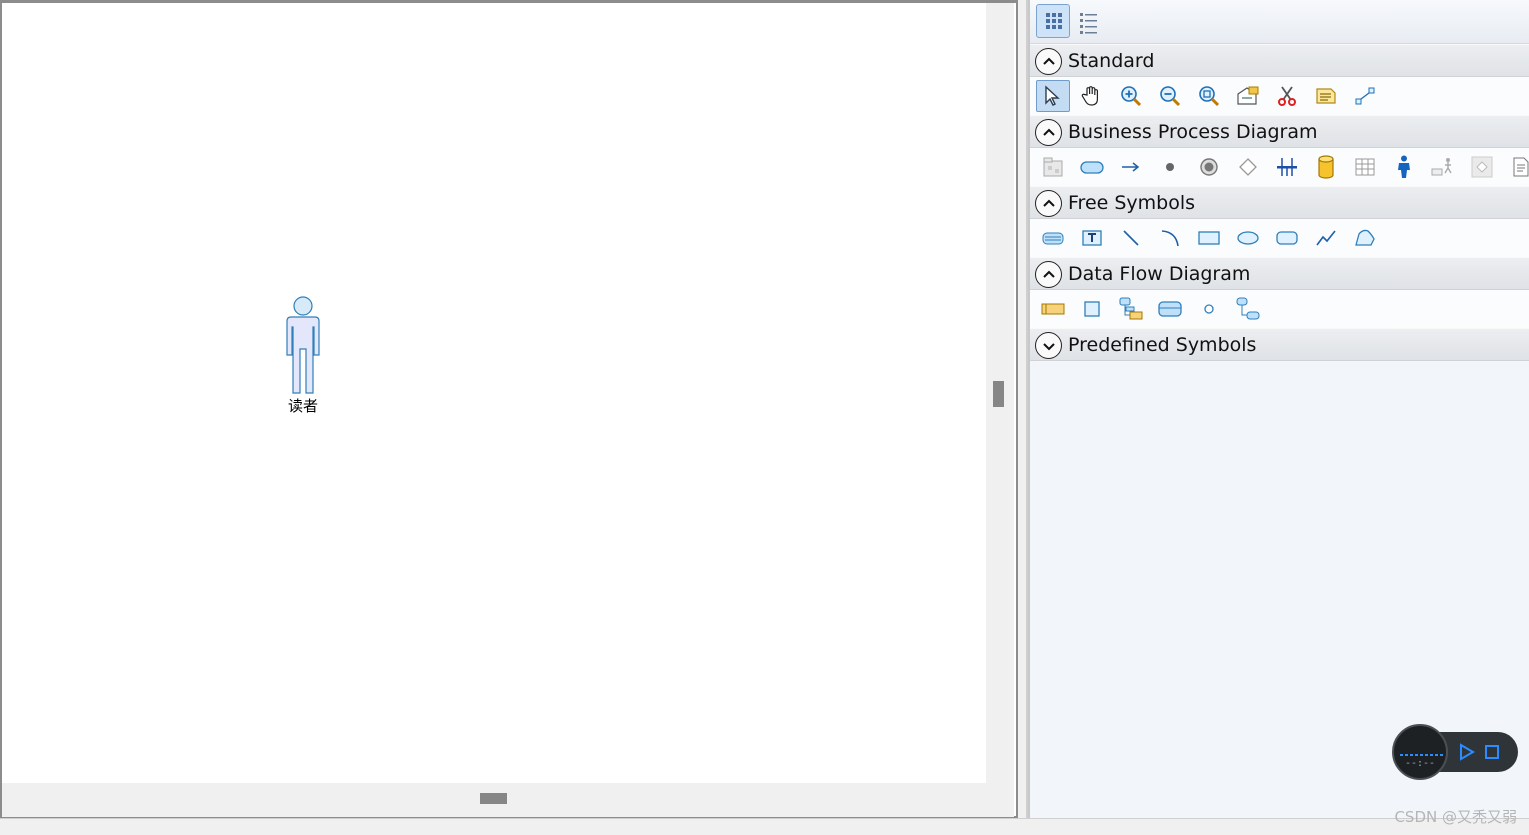 This screenshot has height=835, width=1529. What do you see at coordinates (1287, 96) in the screenshot?
I see `cut-tool` at bounding box center [1287, 96].